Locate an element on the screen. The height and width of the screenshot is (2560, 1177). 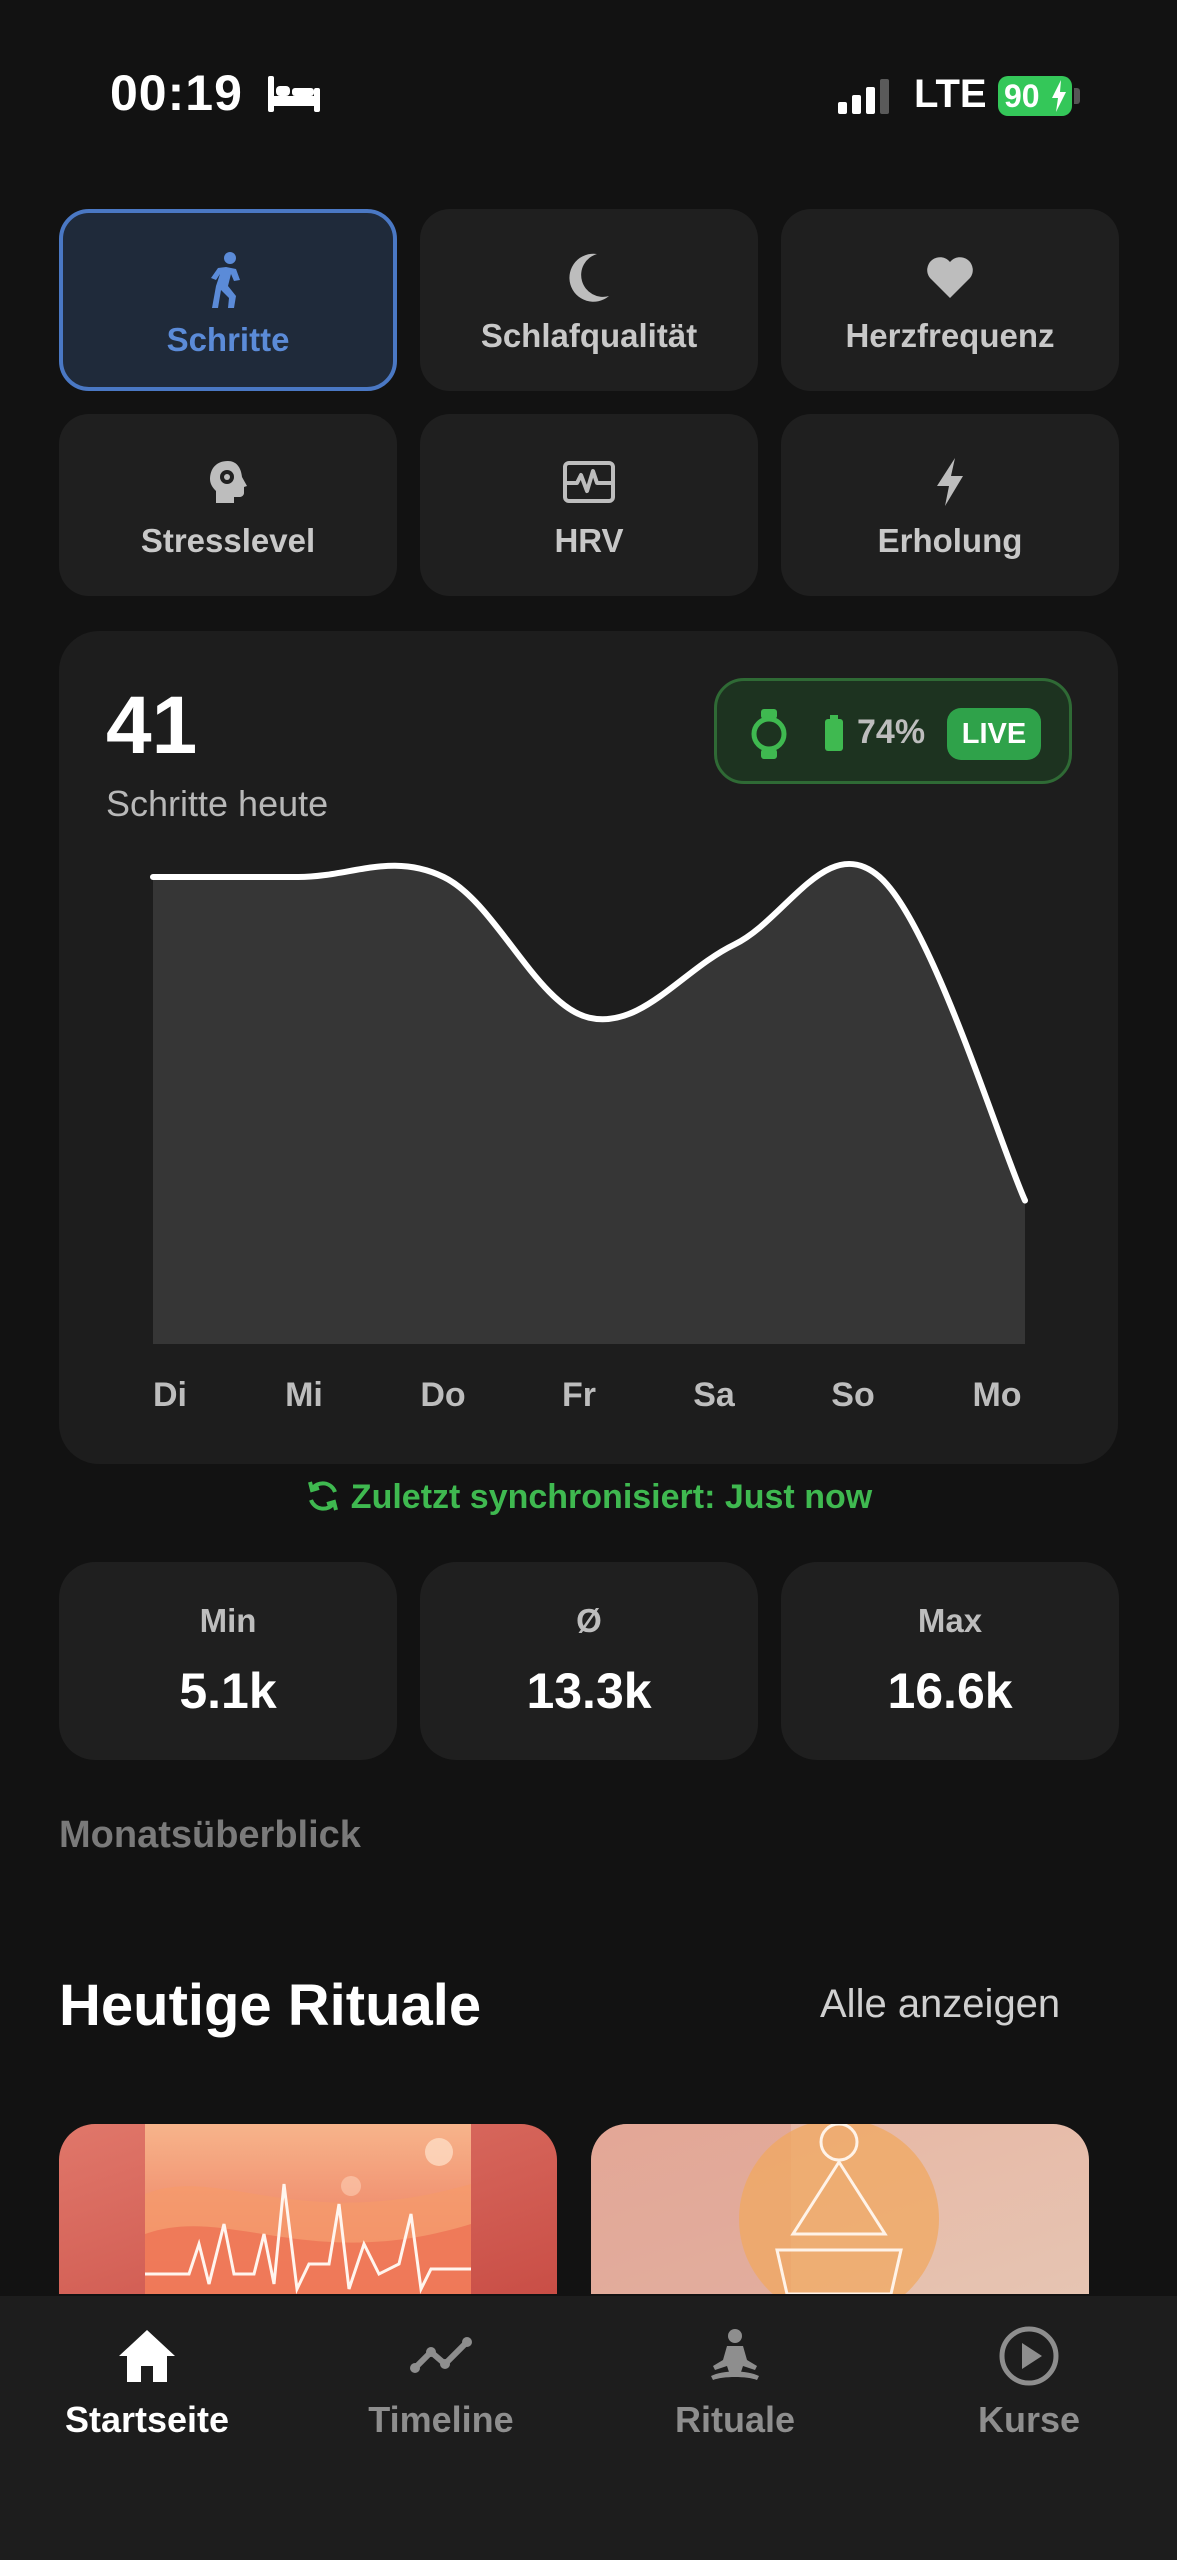
x-tick-label: Mi is located at coordinates (304, 1395).